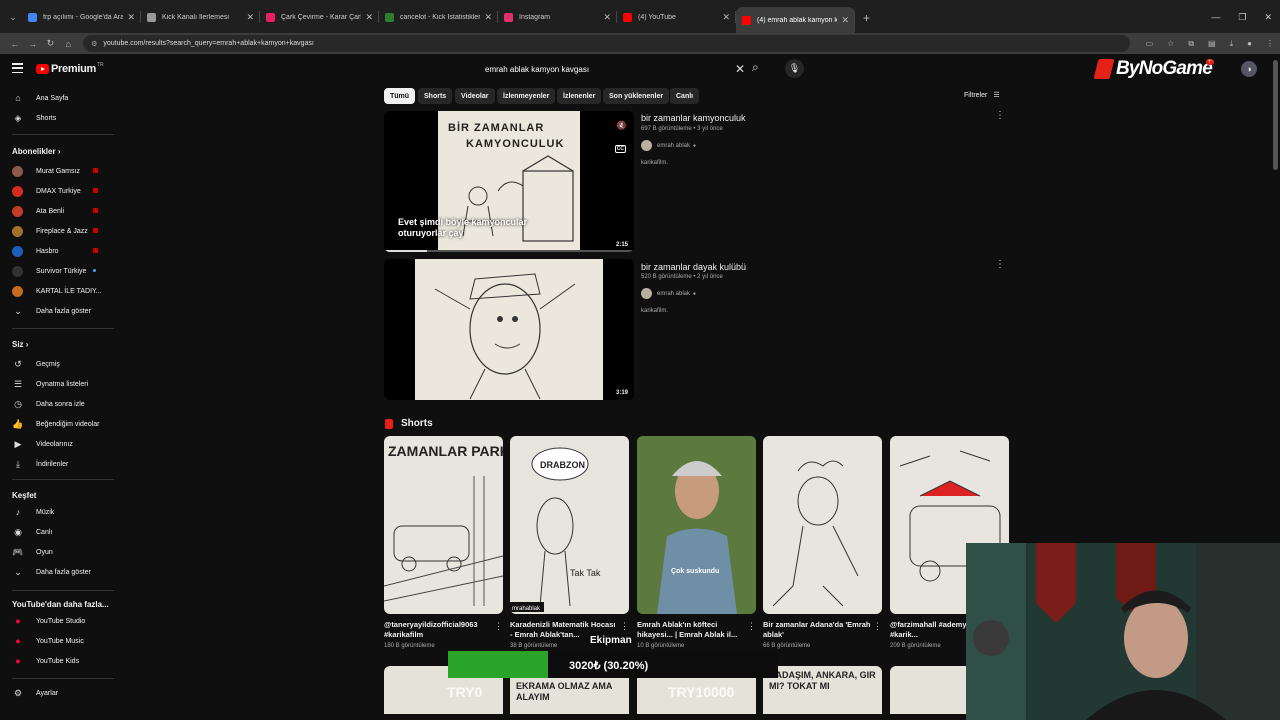  What do you see at coordinates (620, 149) in the screenshot?
I see `captions-icon: CC` at bounding box center [620, 149].